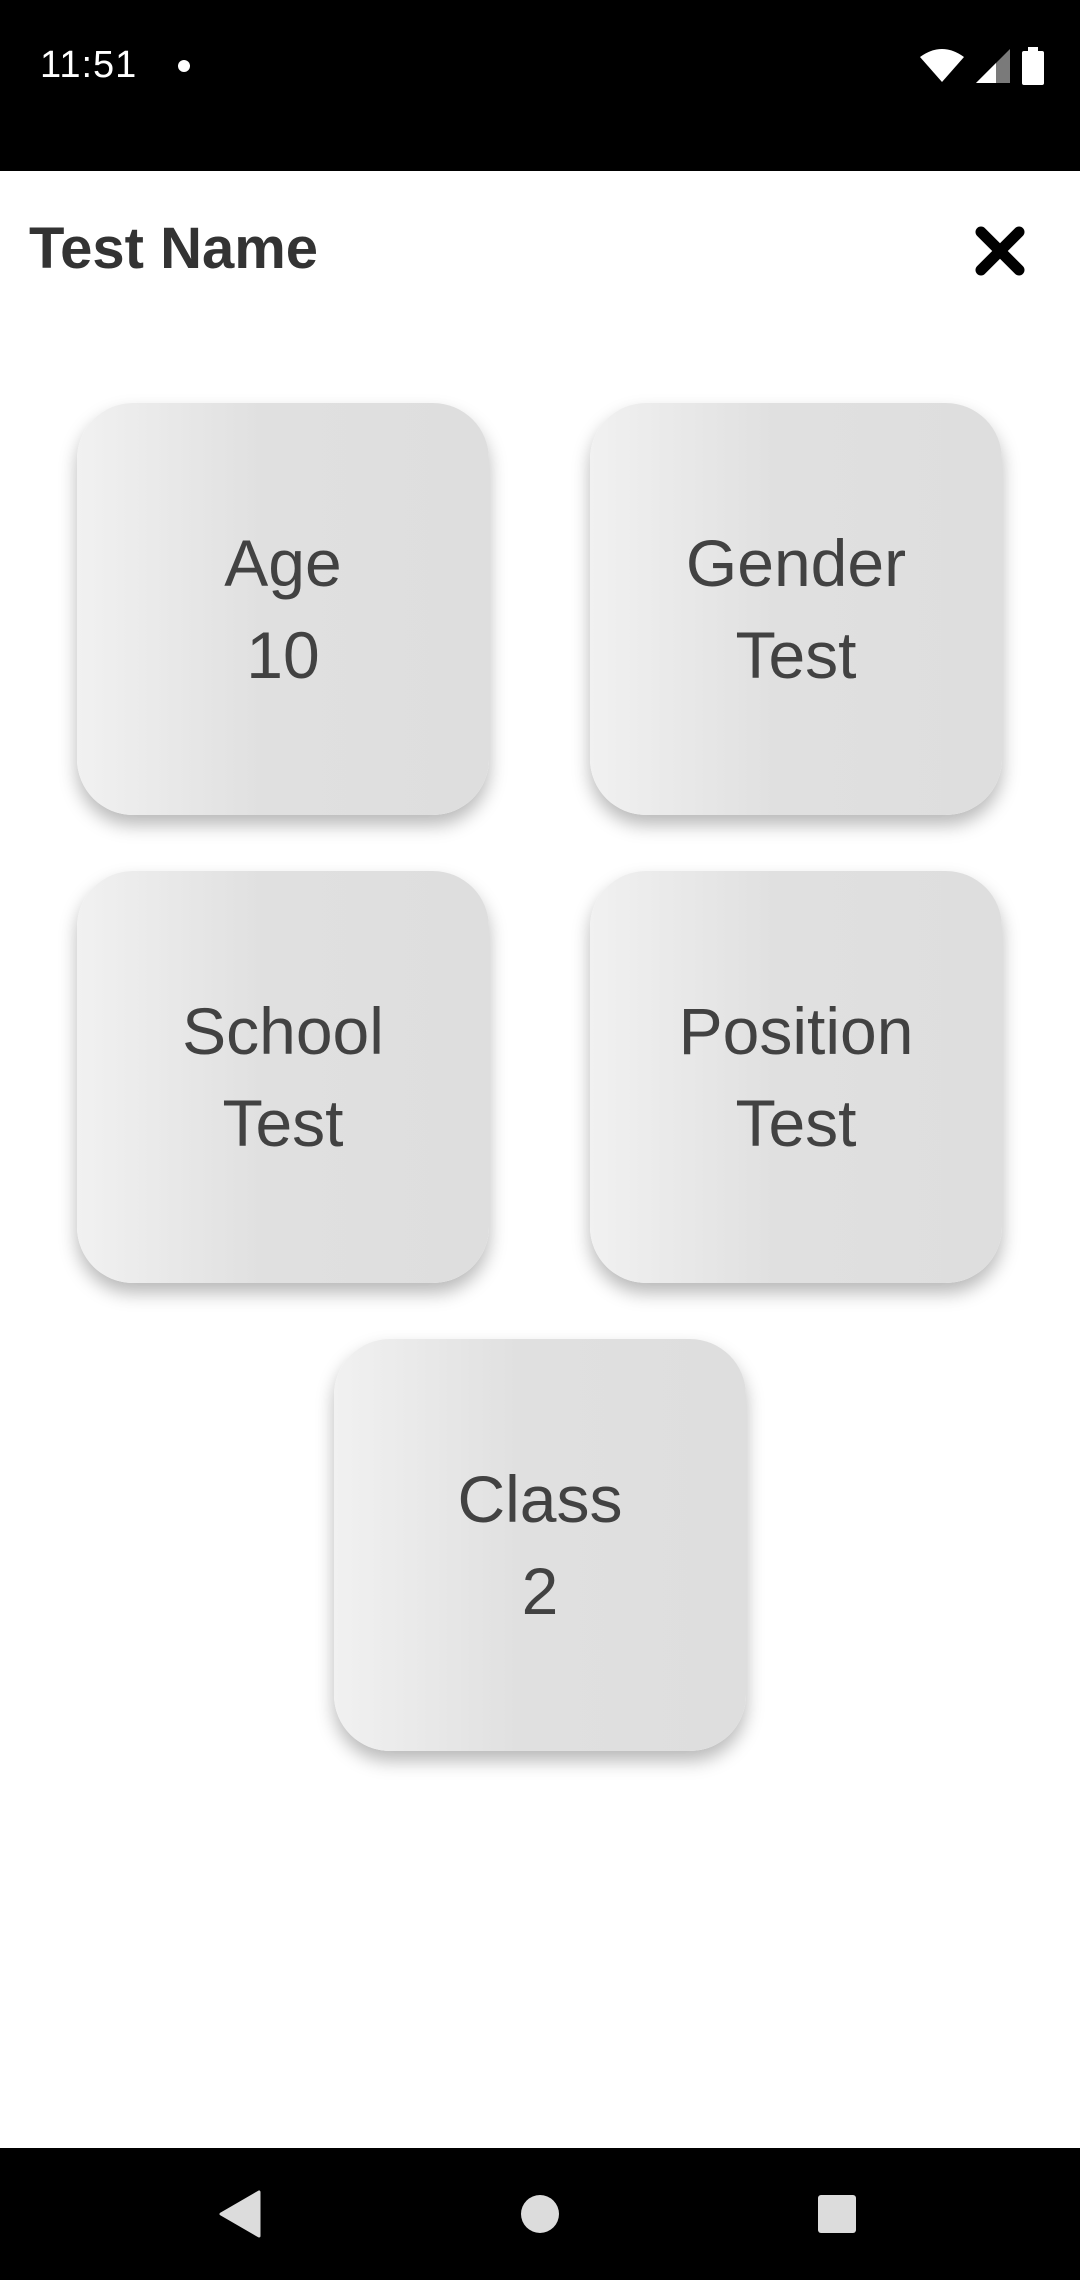 This screenshot has width=1080, height=2280. What do you see at coordinates (796, 563) in the screenshot?
I see `tile-label: Gender` at bounding box center [796, 563].